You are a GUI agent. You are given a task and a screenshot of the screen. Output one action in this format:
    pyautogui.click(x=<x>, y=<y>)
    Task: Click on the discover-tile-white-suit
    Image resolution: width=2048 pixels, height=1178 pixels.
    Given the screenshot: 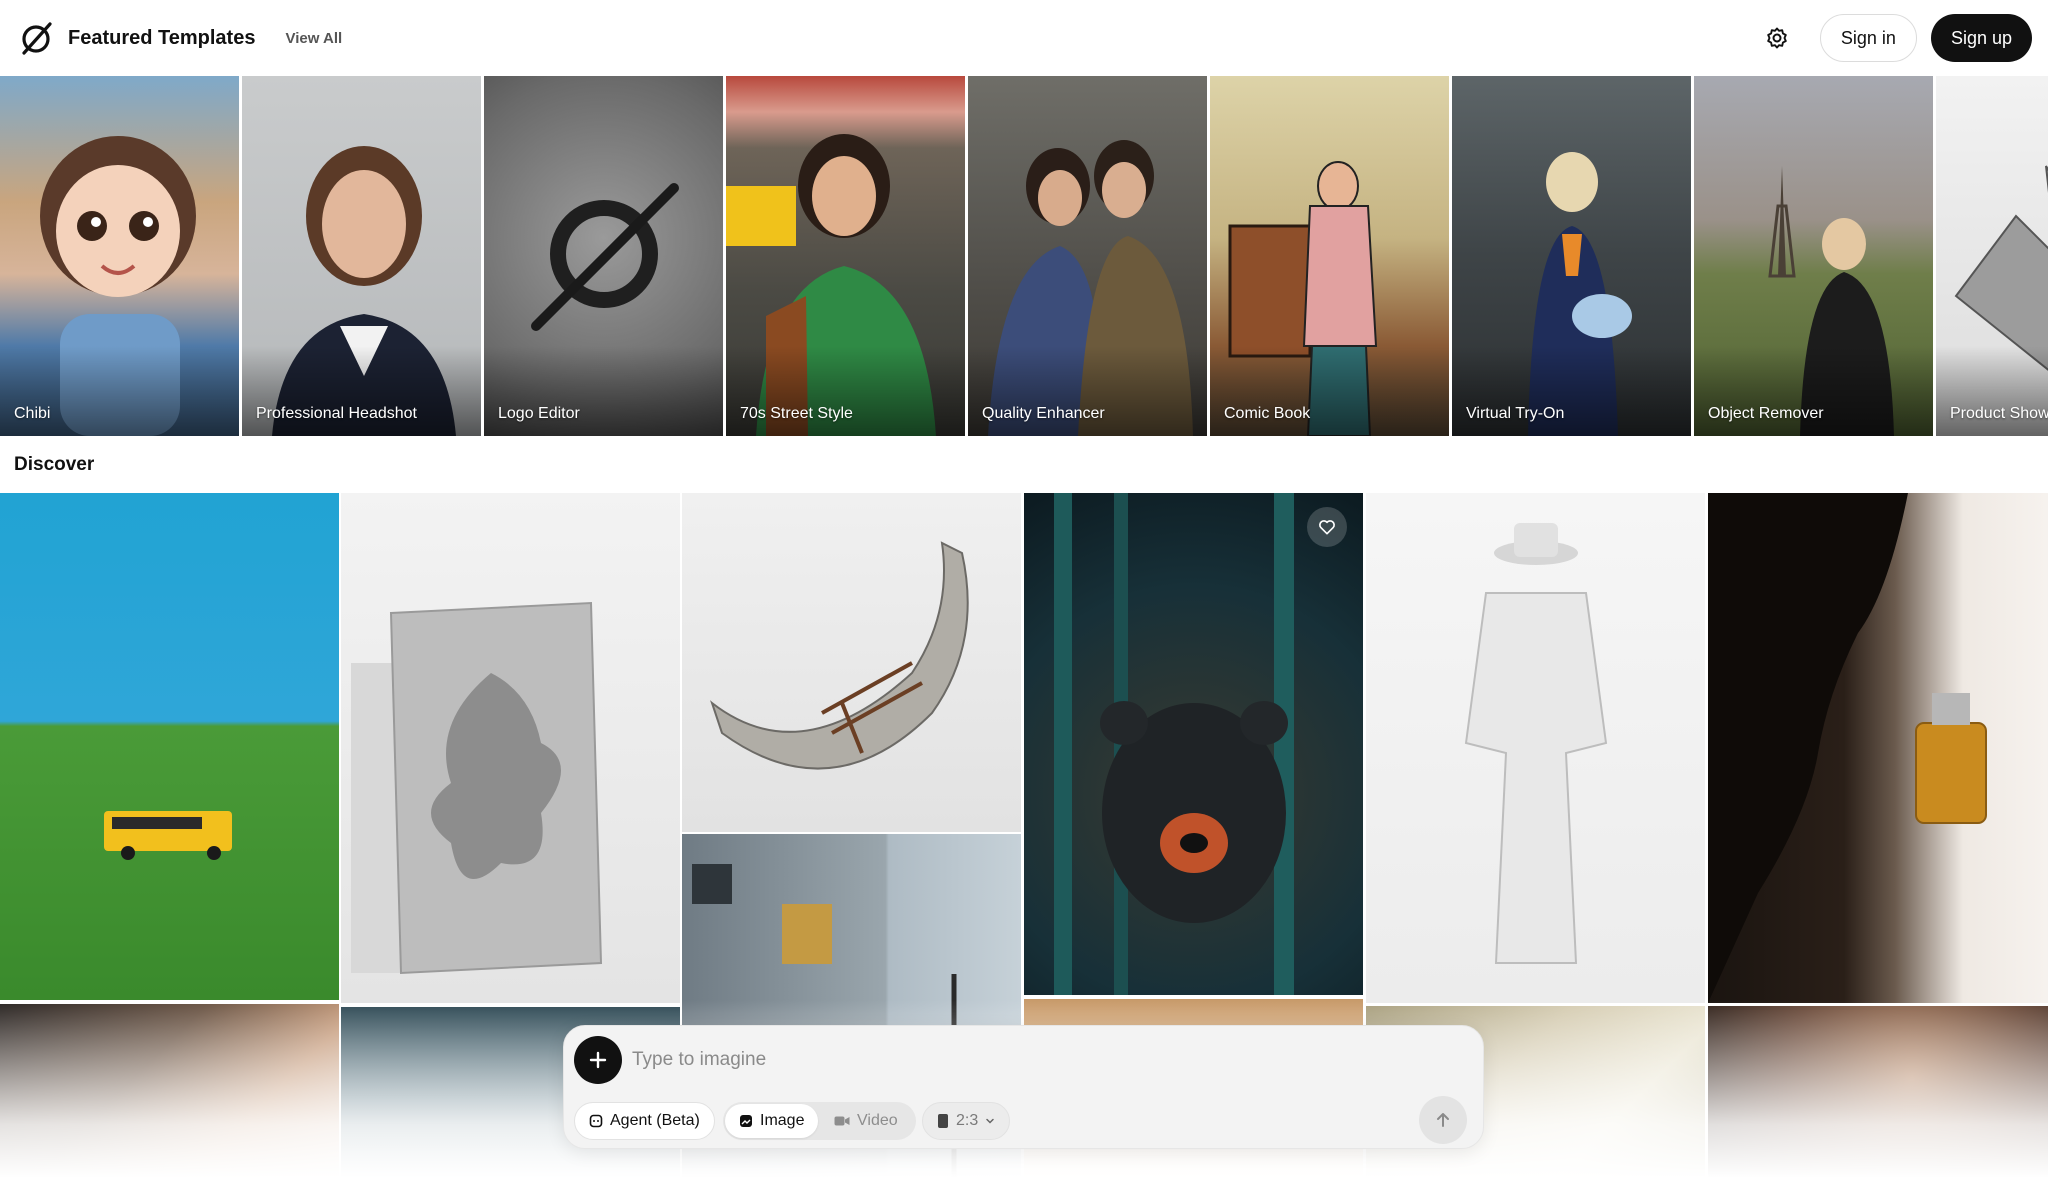 What is the action you would take?
    pyautogui.click(x=1535, y=748)
    